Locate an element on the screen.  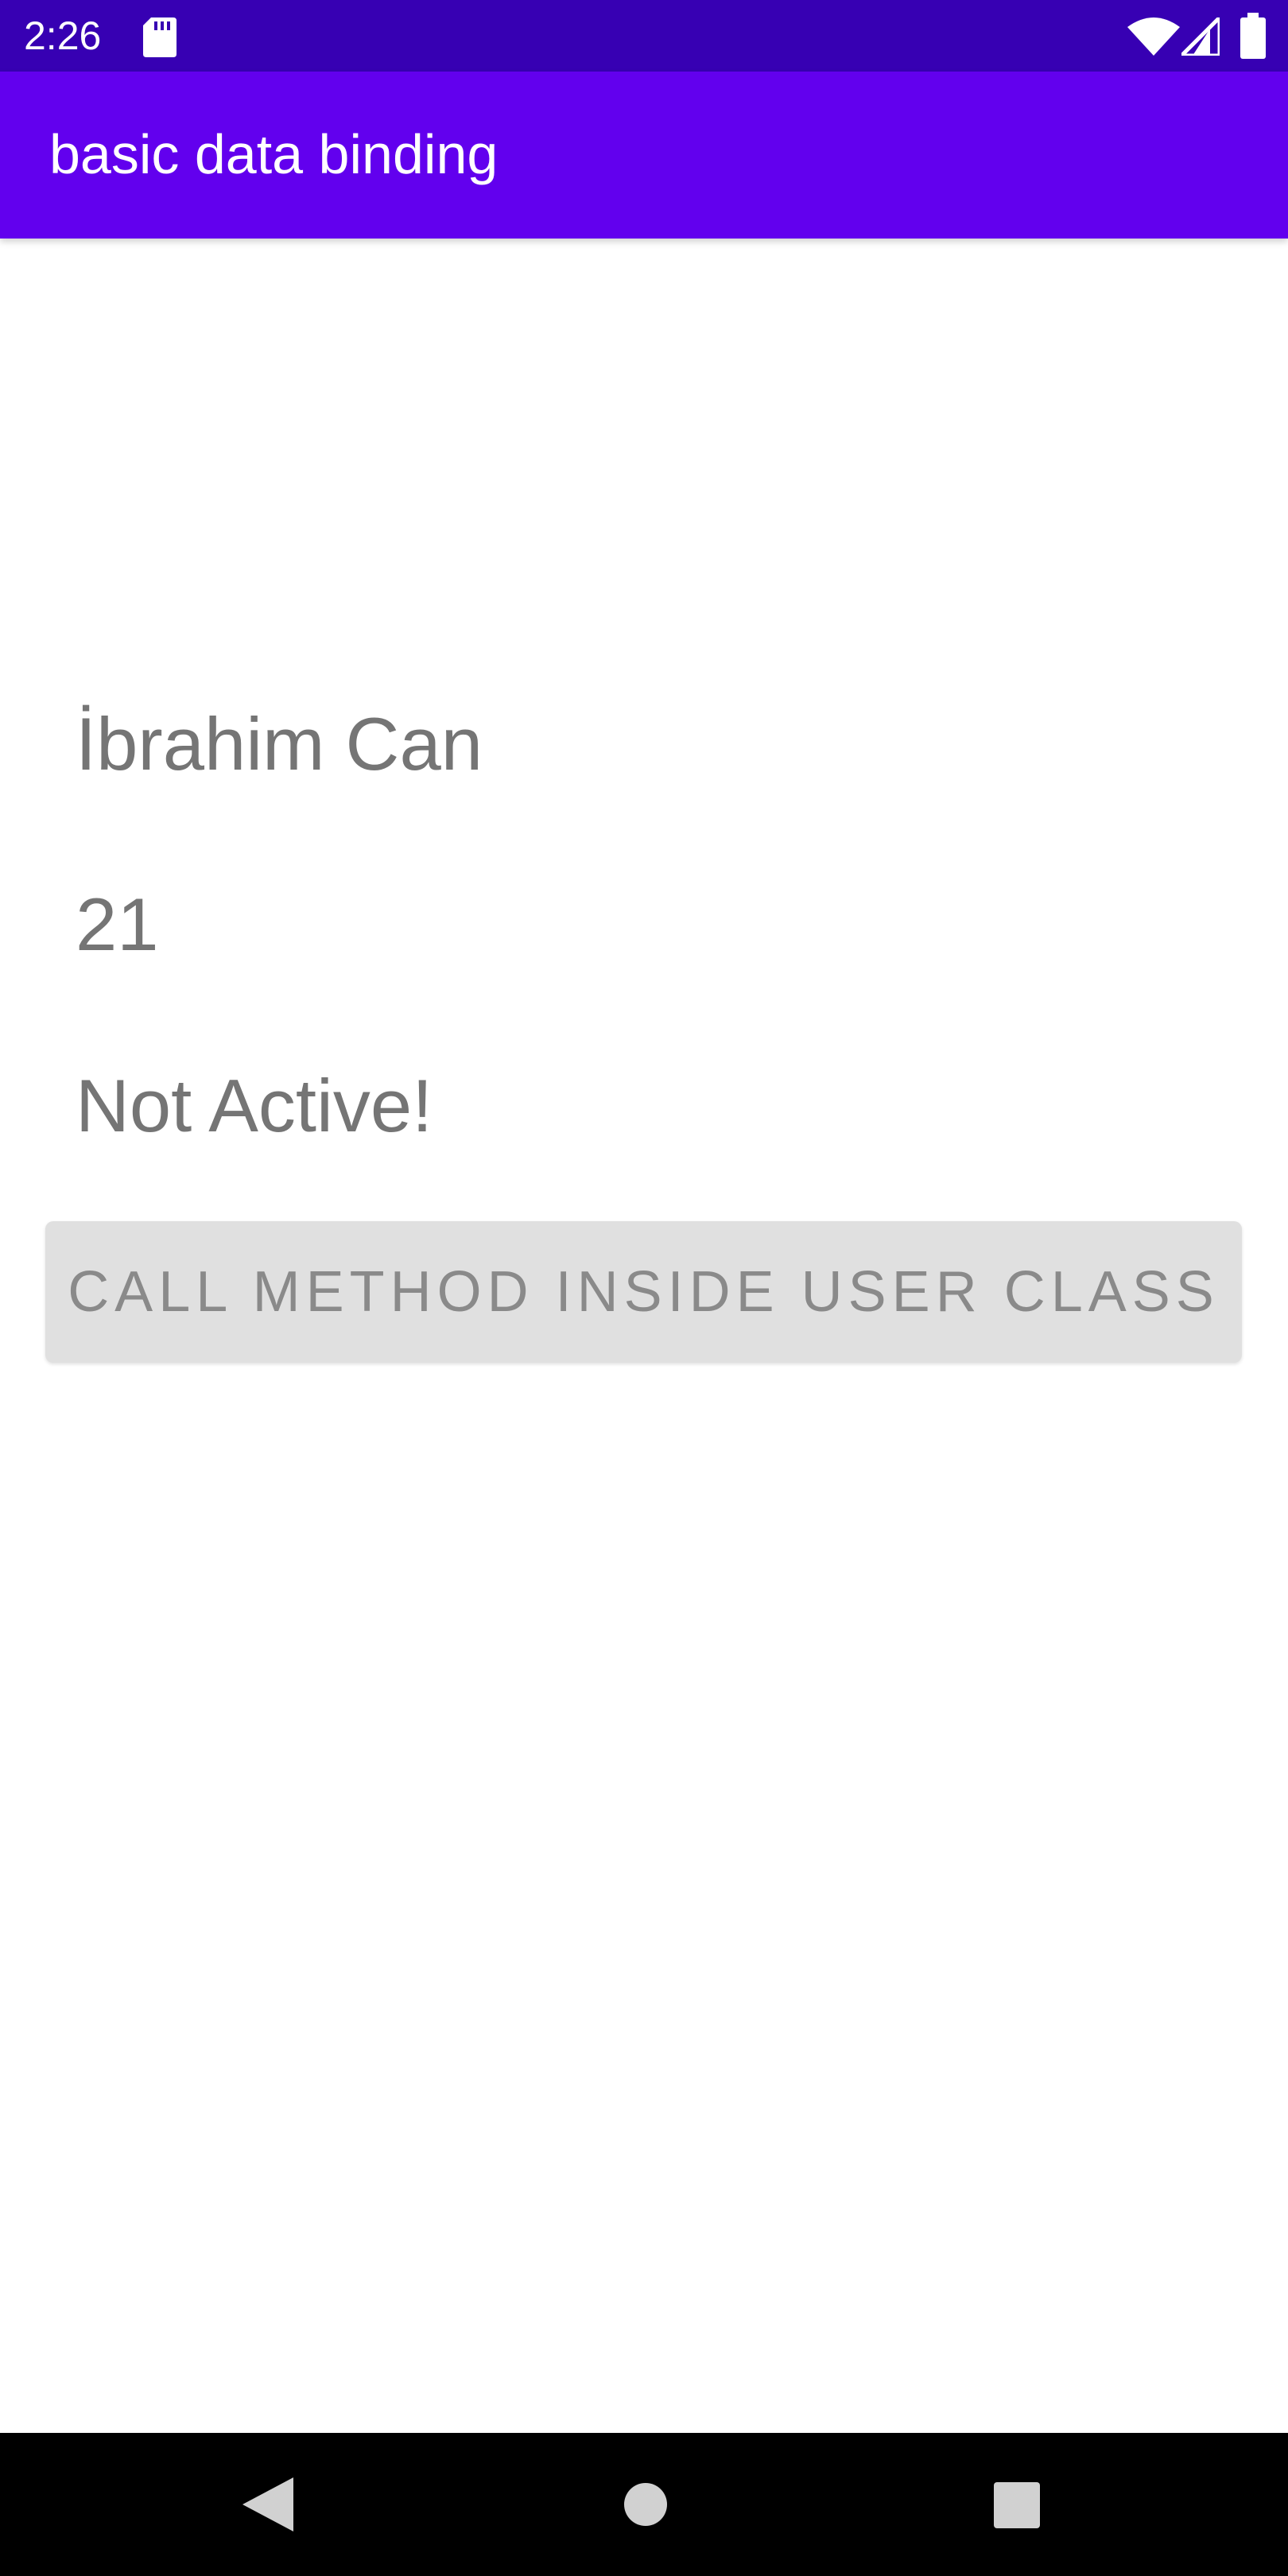
user-age-text: 21 is located at coordinates (118, 924).